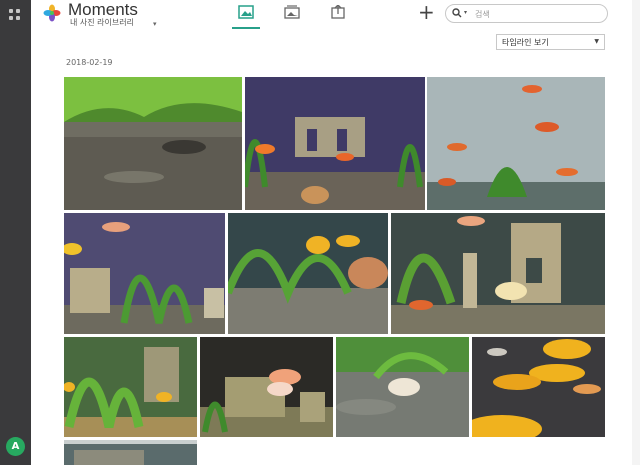 The image size is (640, 465). I want to click on library-selector: 내 사진 라이브러리, so click(102, 22).